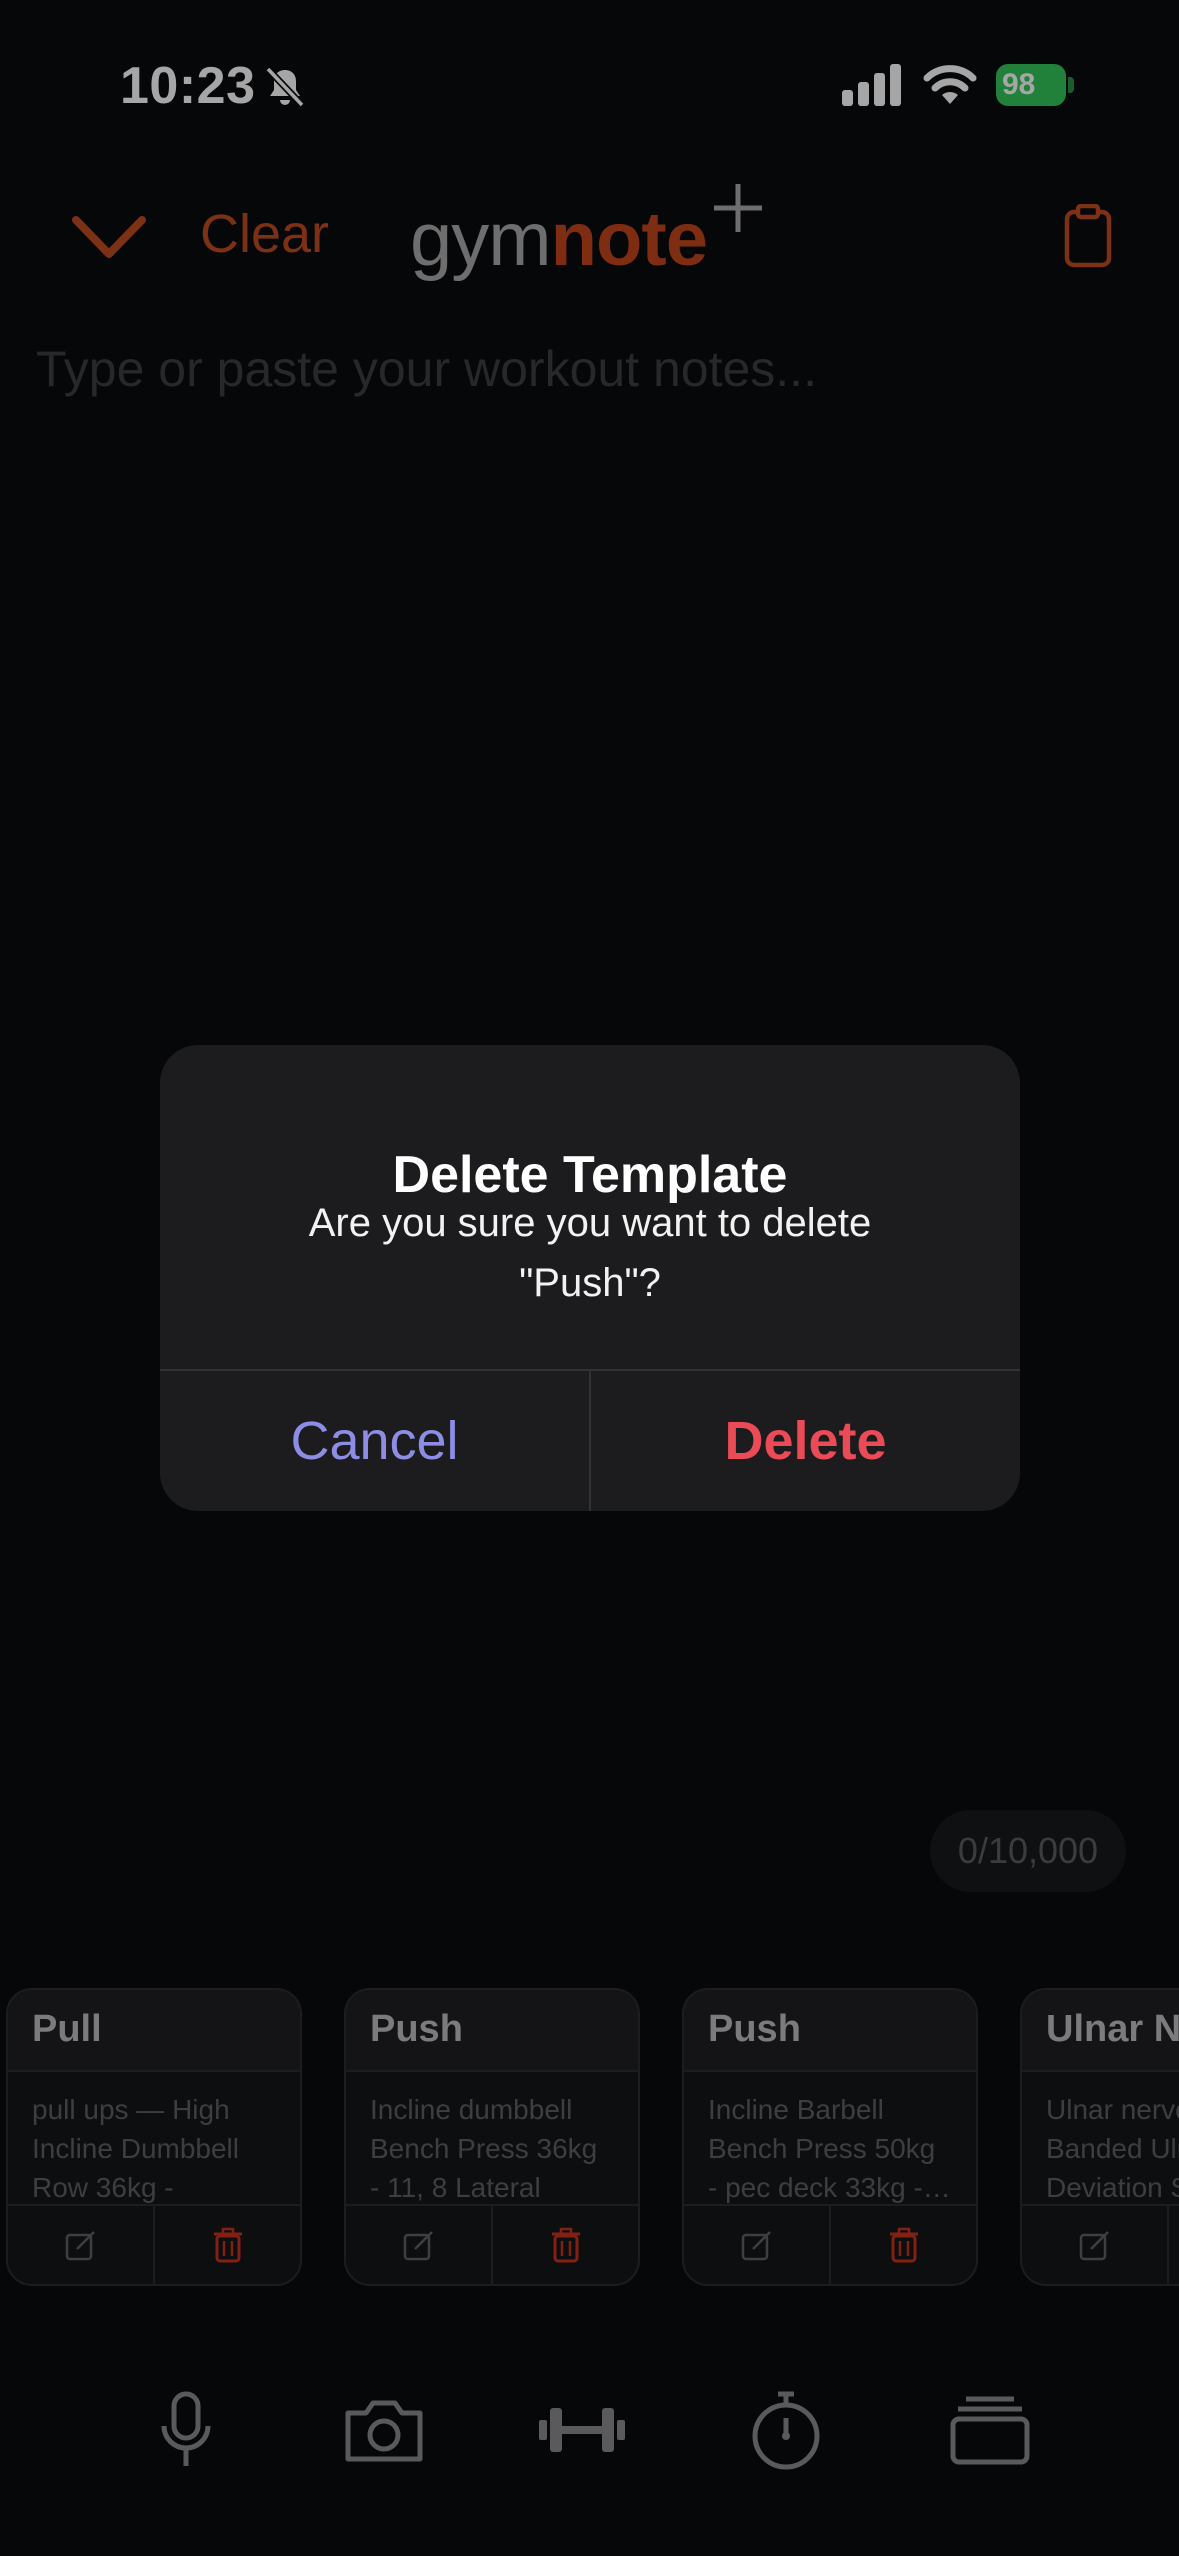 This screenshot has width=1179, height=2556. What do you see at coordinates (590, 1253) in the screenshot?
I see `dialog-message: Are you sure you want to delete "Push"?` at bounding box center [590, 1253].